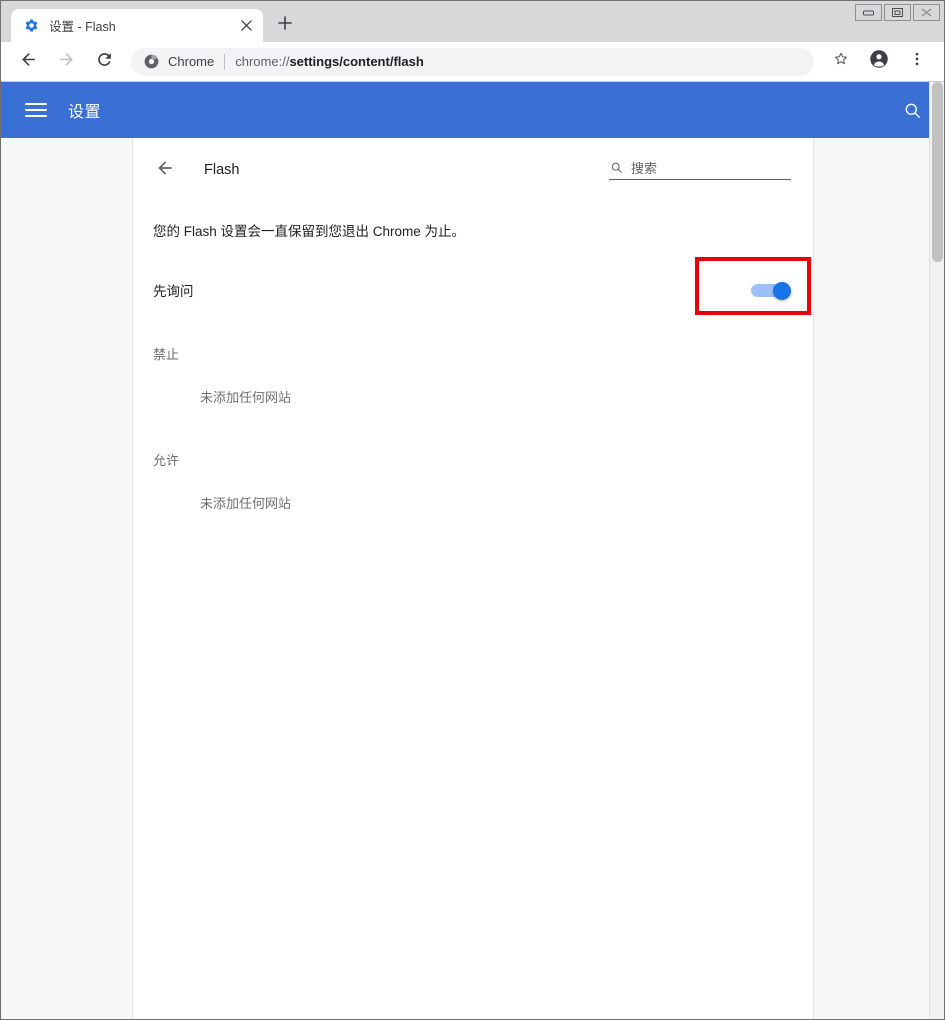 The width and height of the screenshot is (945, 1020). Describe the element at coordinates (31, 26) in the screenshot. I see `settings-gear-icon` at that location.